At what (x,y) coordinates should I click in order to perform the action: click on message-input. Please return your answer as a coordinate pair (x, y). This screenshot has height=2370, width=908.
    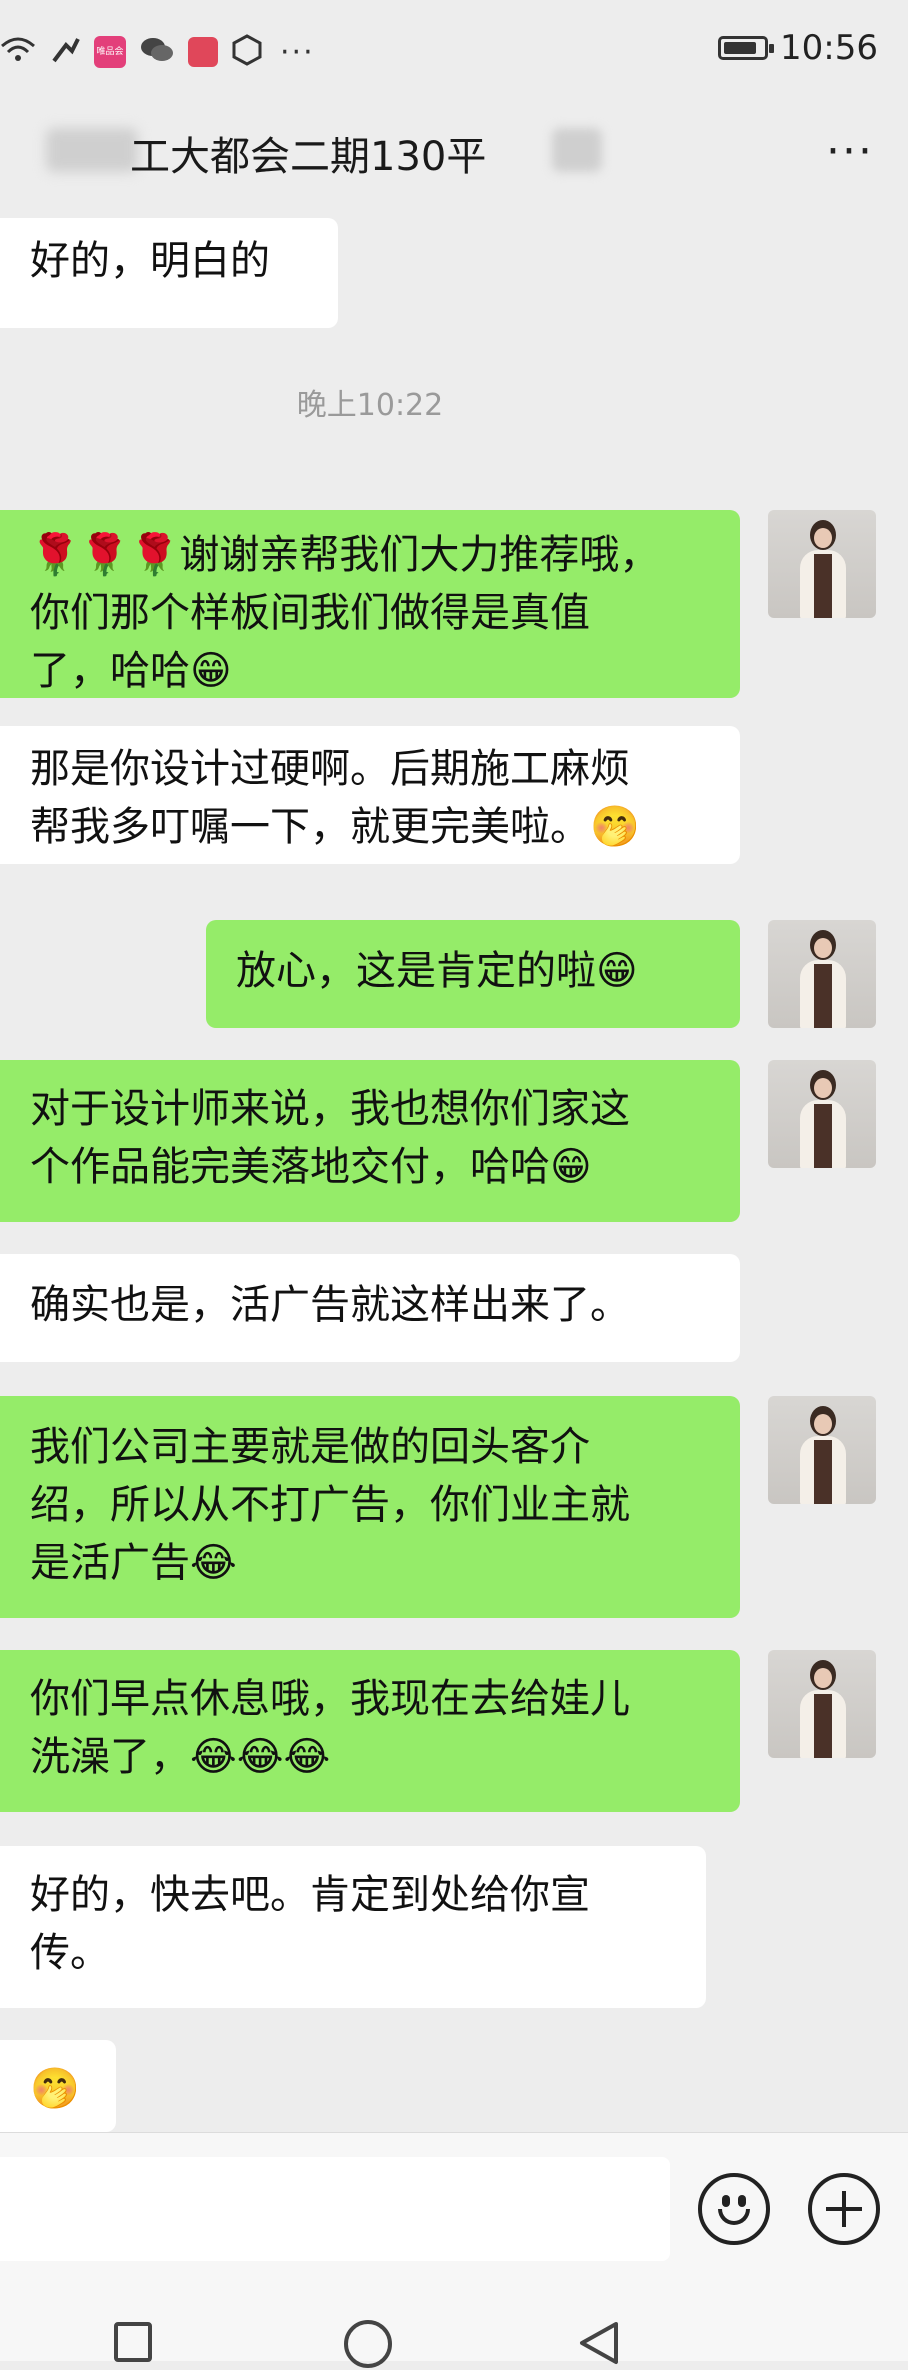
    Looking at the image, I should click on (335, 2209).